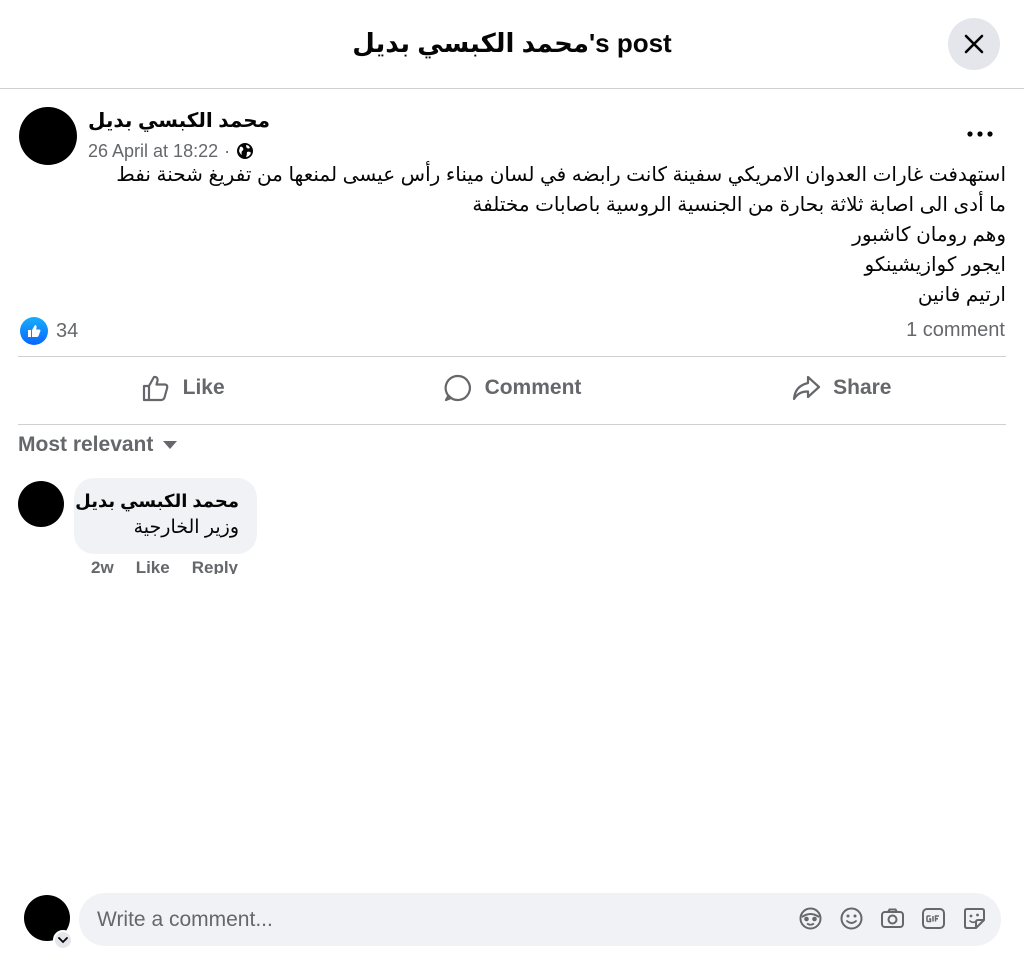 This screenshot has height=973, width=1024. Describe the element at coordinates (67, 331) in the screenshot. I see `reaction-count: 34` at that location.